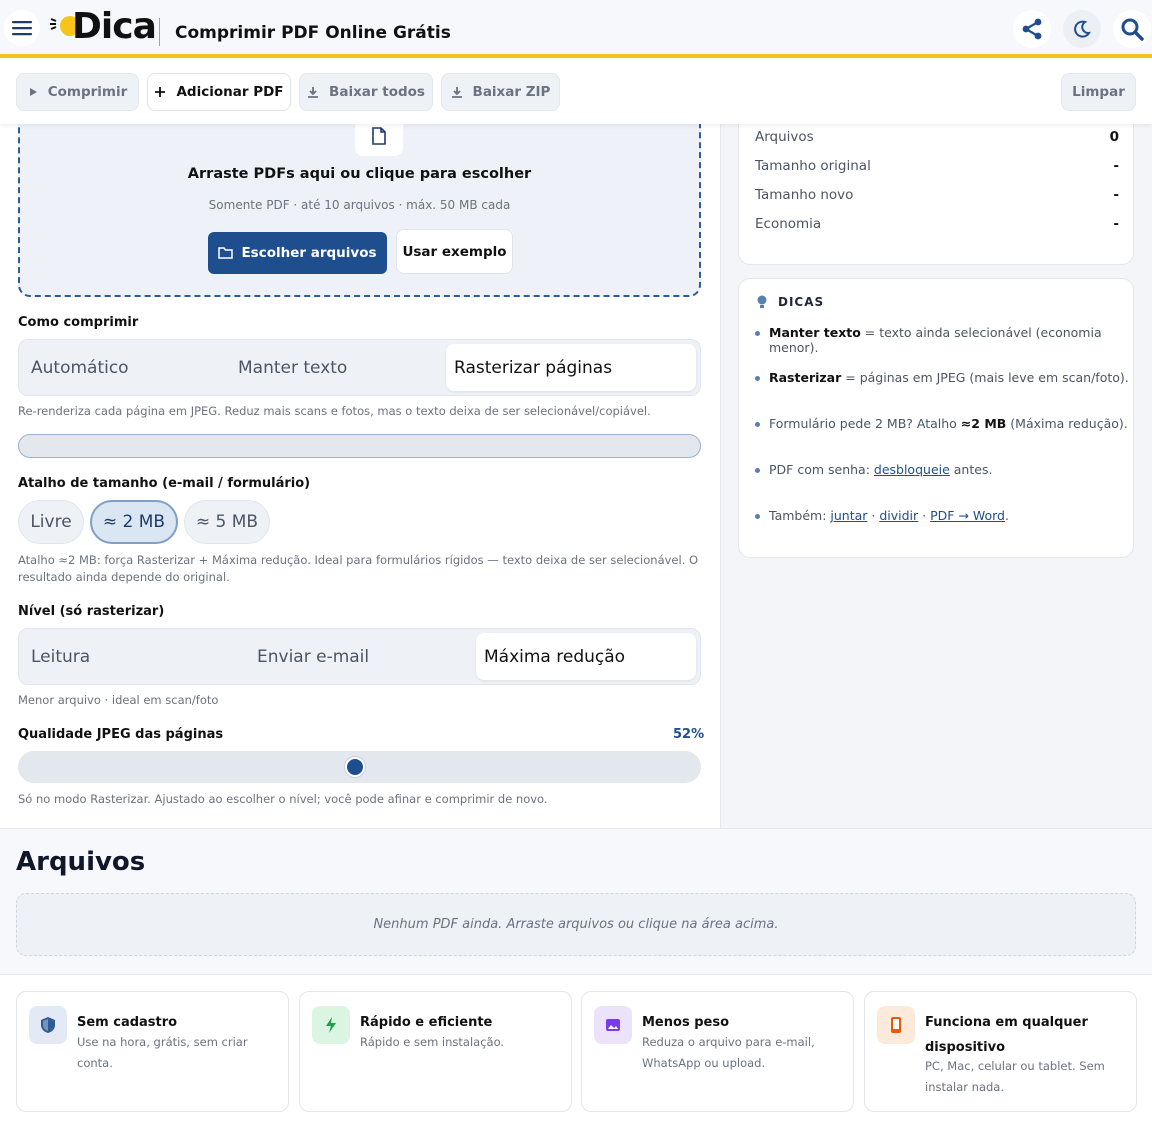 The height and width of the screenshot is (1128, 1152). Describe the element at coordinates (331, 1025) in the screenshot. I see `bolt-icon` at that location.